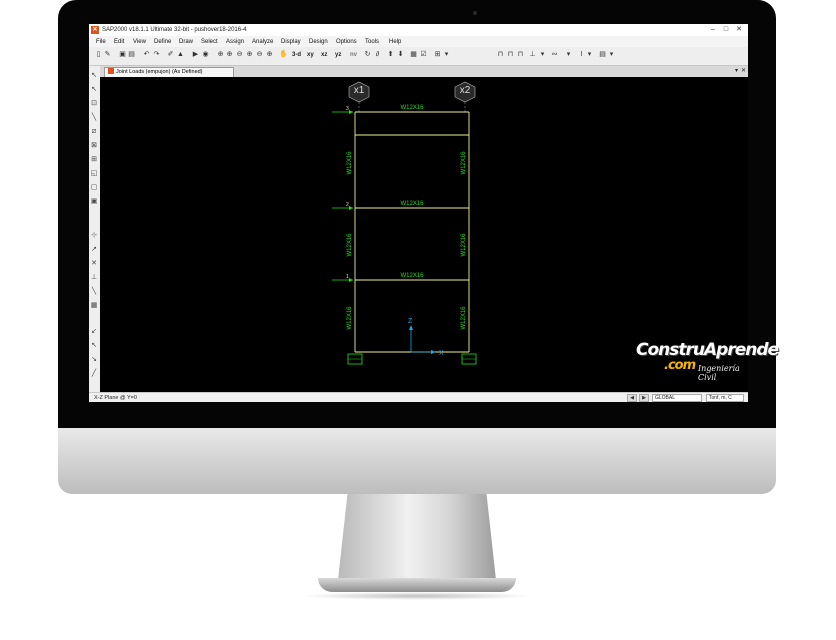  What do you see at coordinates (195, 55) in the screenshot?
I see `run-analysis-icon: ▶` at bounding box center [195, 55].